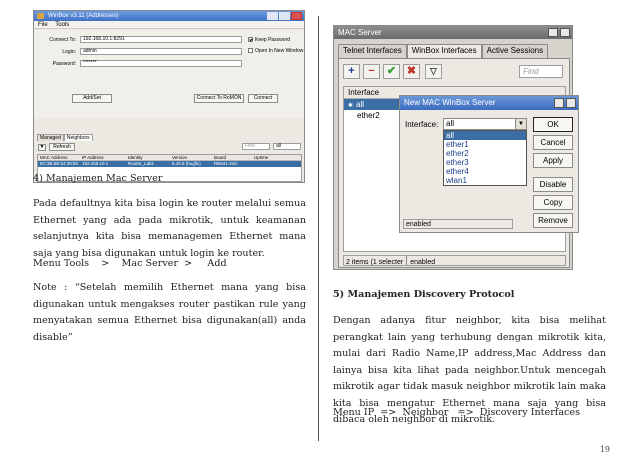 The height and width of the screenshot is (467, 638). I want to click on col-identity: Identity, so click(135, 157).